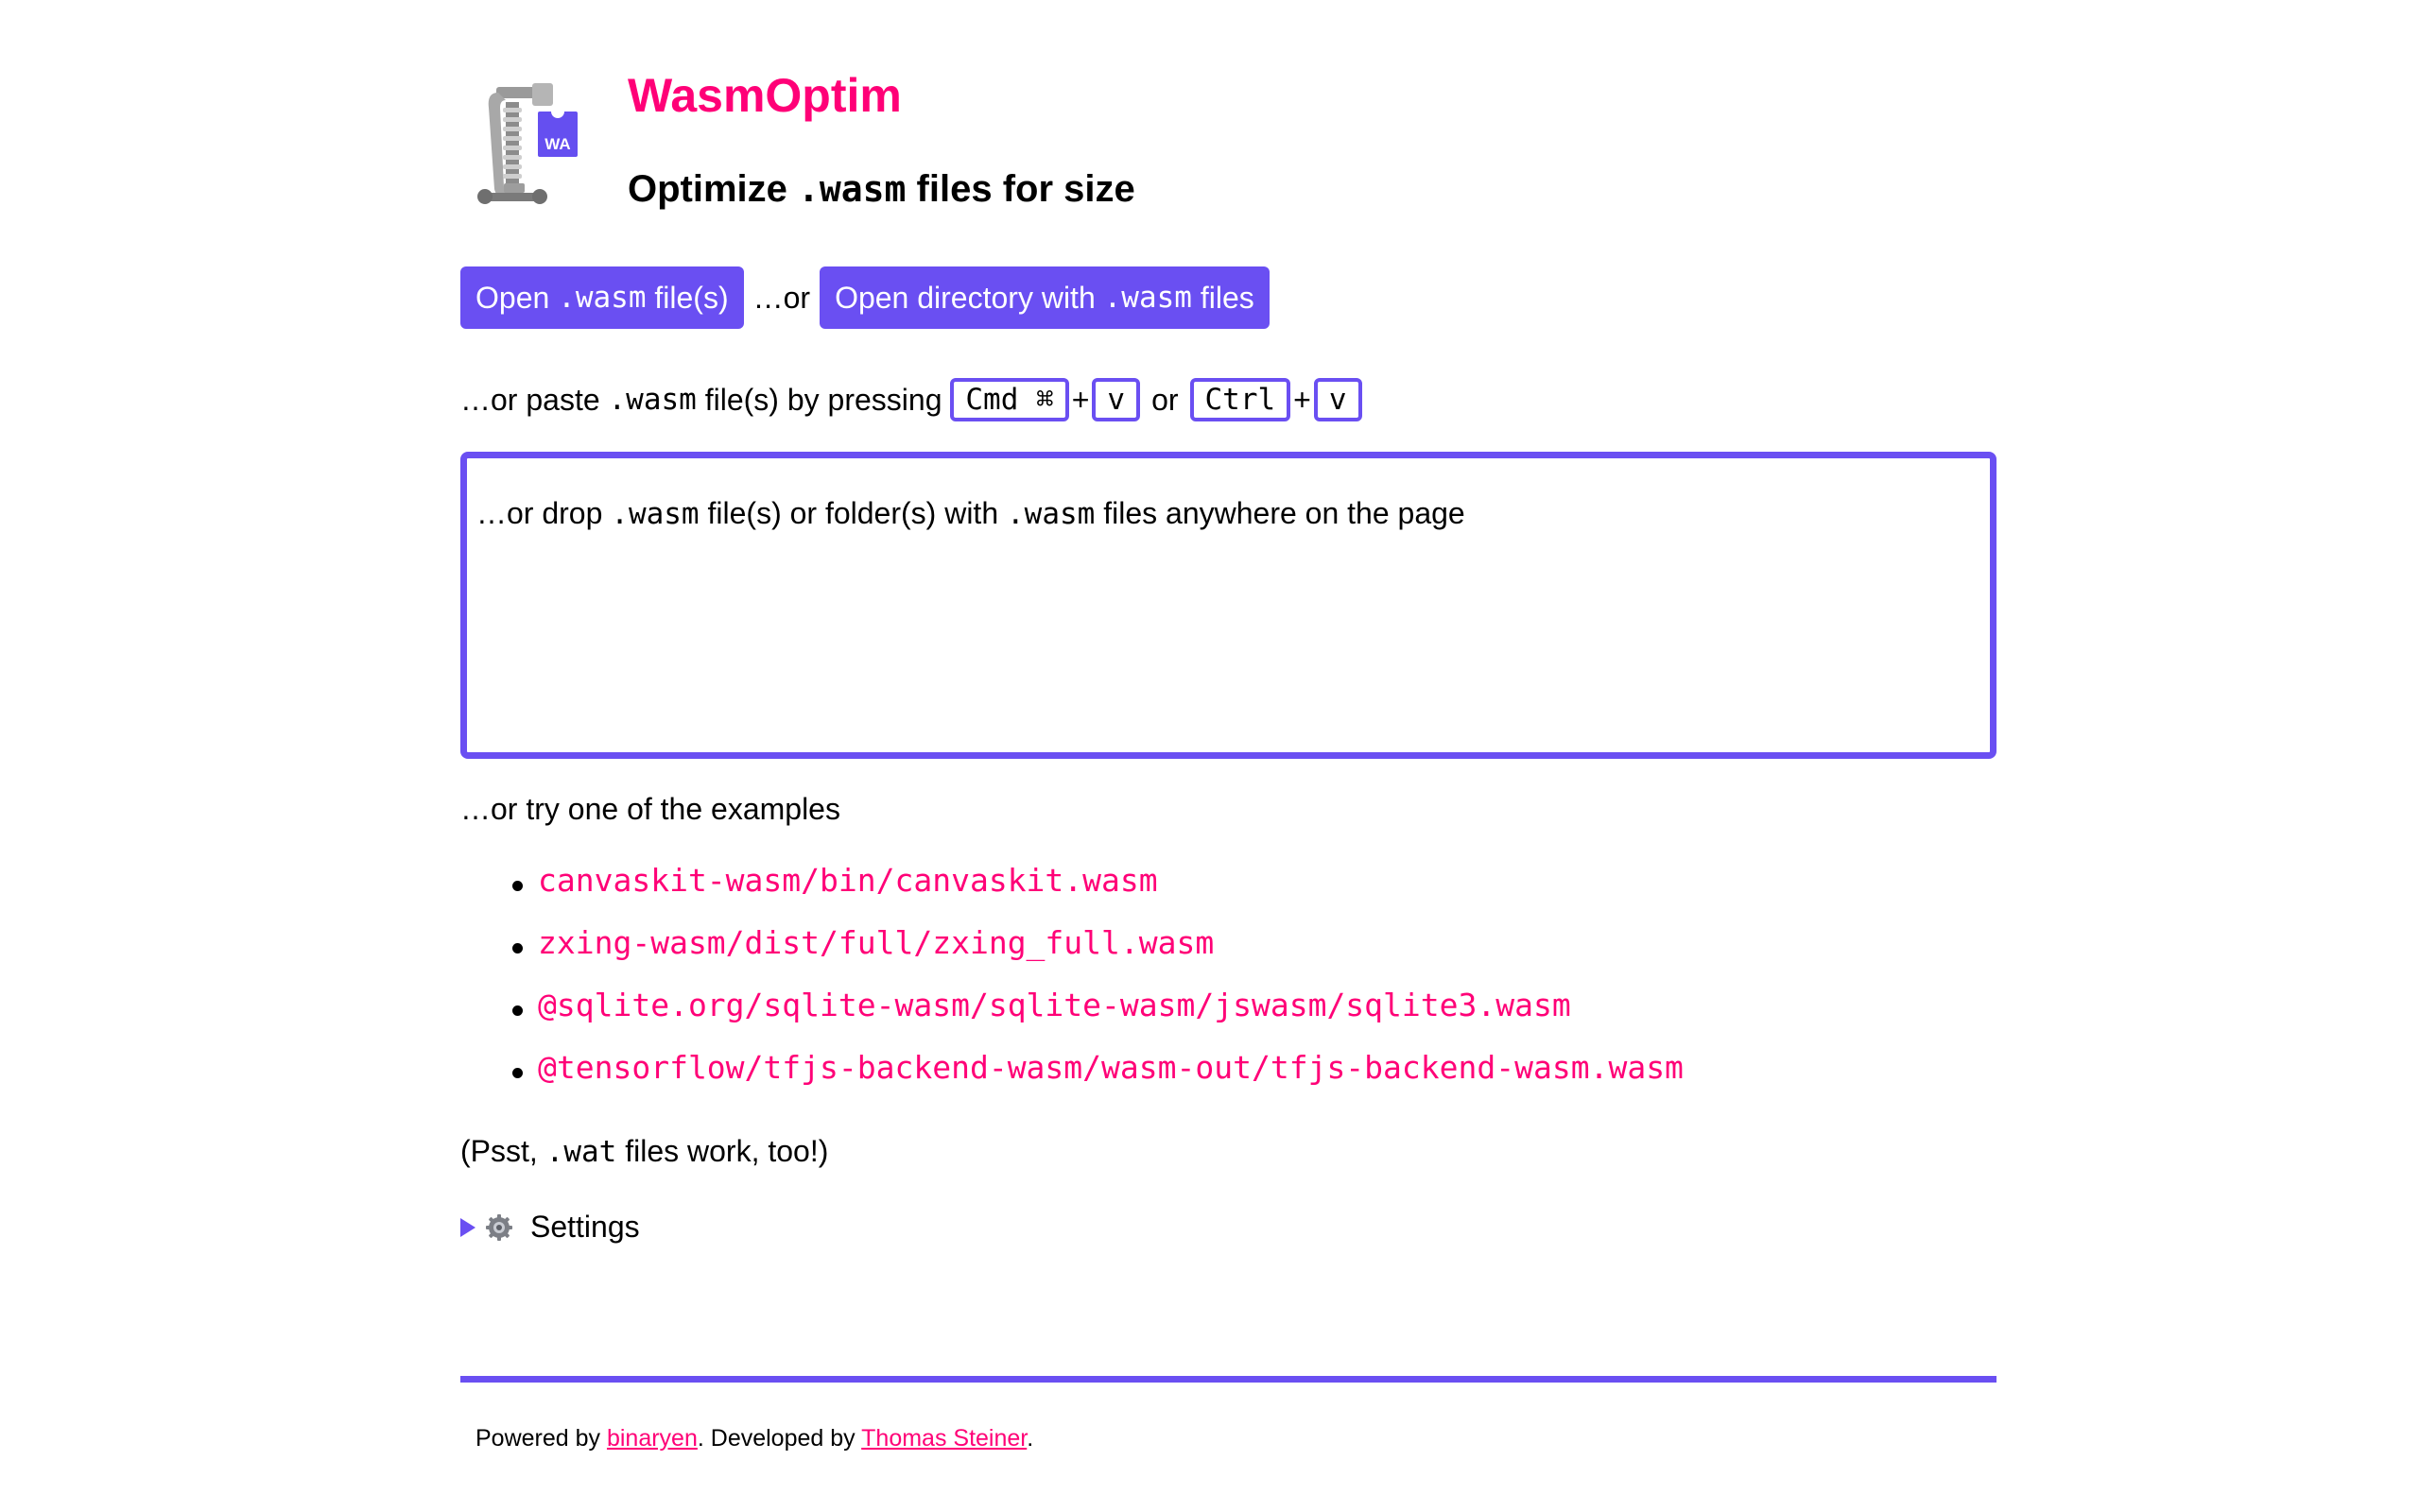  I want to click on subtitle-text-end: files for size, so click(1020, 189).